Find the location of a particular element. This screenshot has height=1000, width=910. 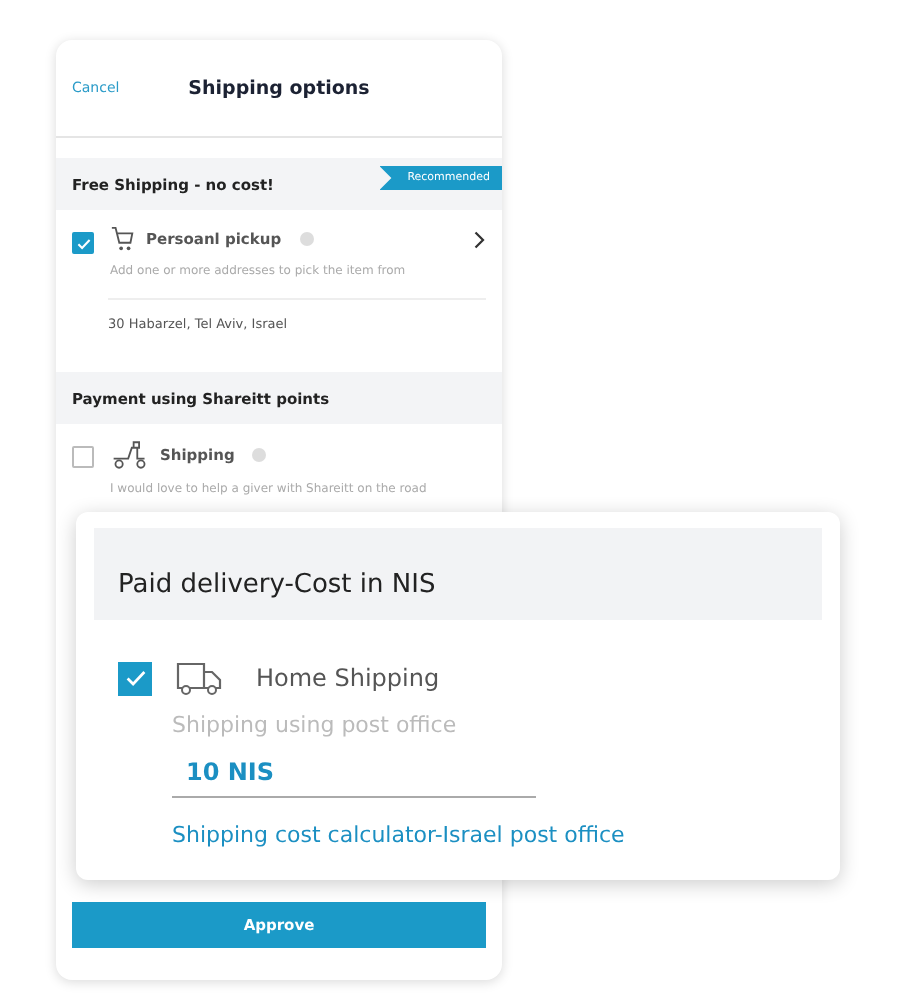

option-name: Home Shipping is located at coordinates (348, 678).